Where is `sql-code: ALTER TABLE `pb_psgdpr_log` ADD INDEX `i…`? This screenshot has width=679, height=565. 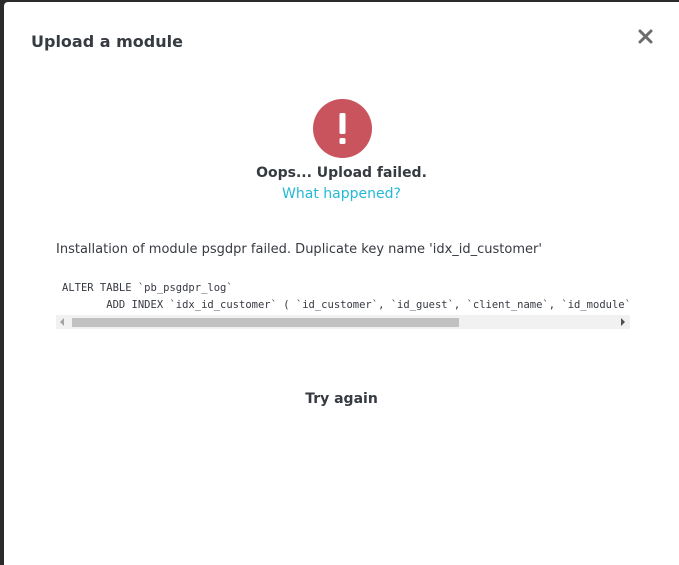 sql-code: ALTER TABLE `pb_psgdpr_log` ADD INDEX `i… is located at coordinates (346, 297).